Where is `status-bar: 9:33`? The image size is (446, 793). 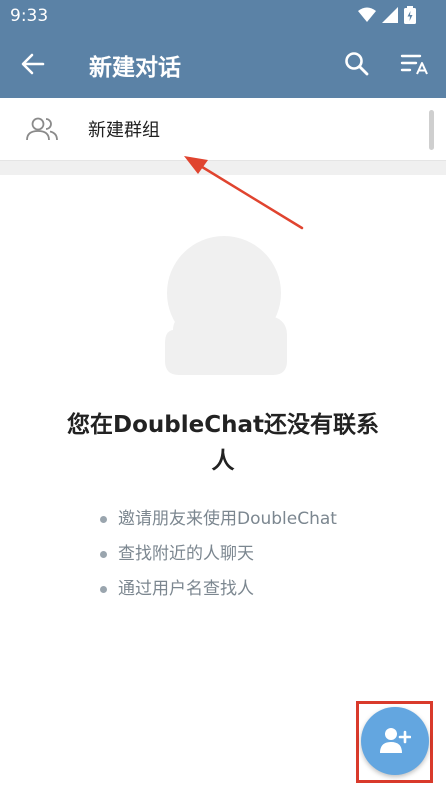
status-bar: 9:33 is located at coordinates (223, 15).